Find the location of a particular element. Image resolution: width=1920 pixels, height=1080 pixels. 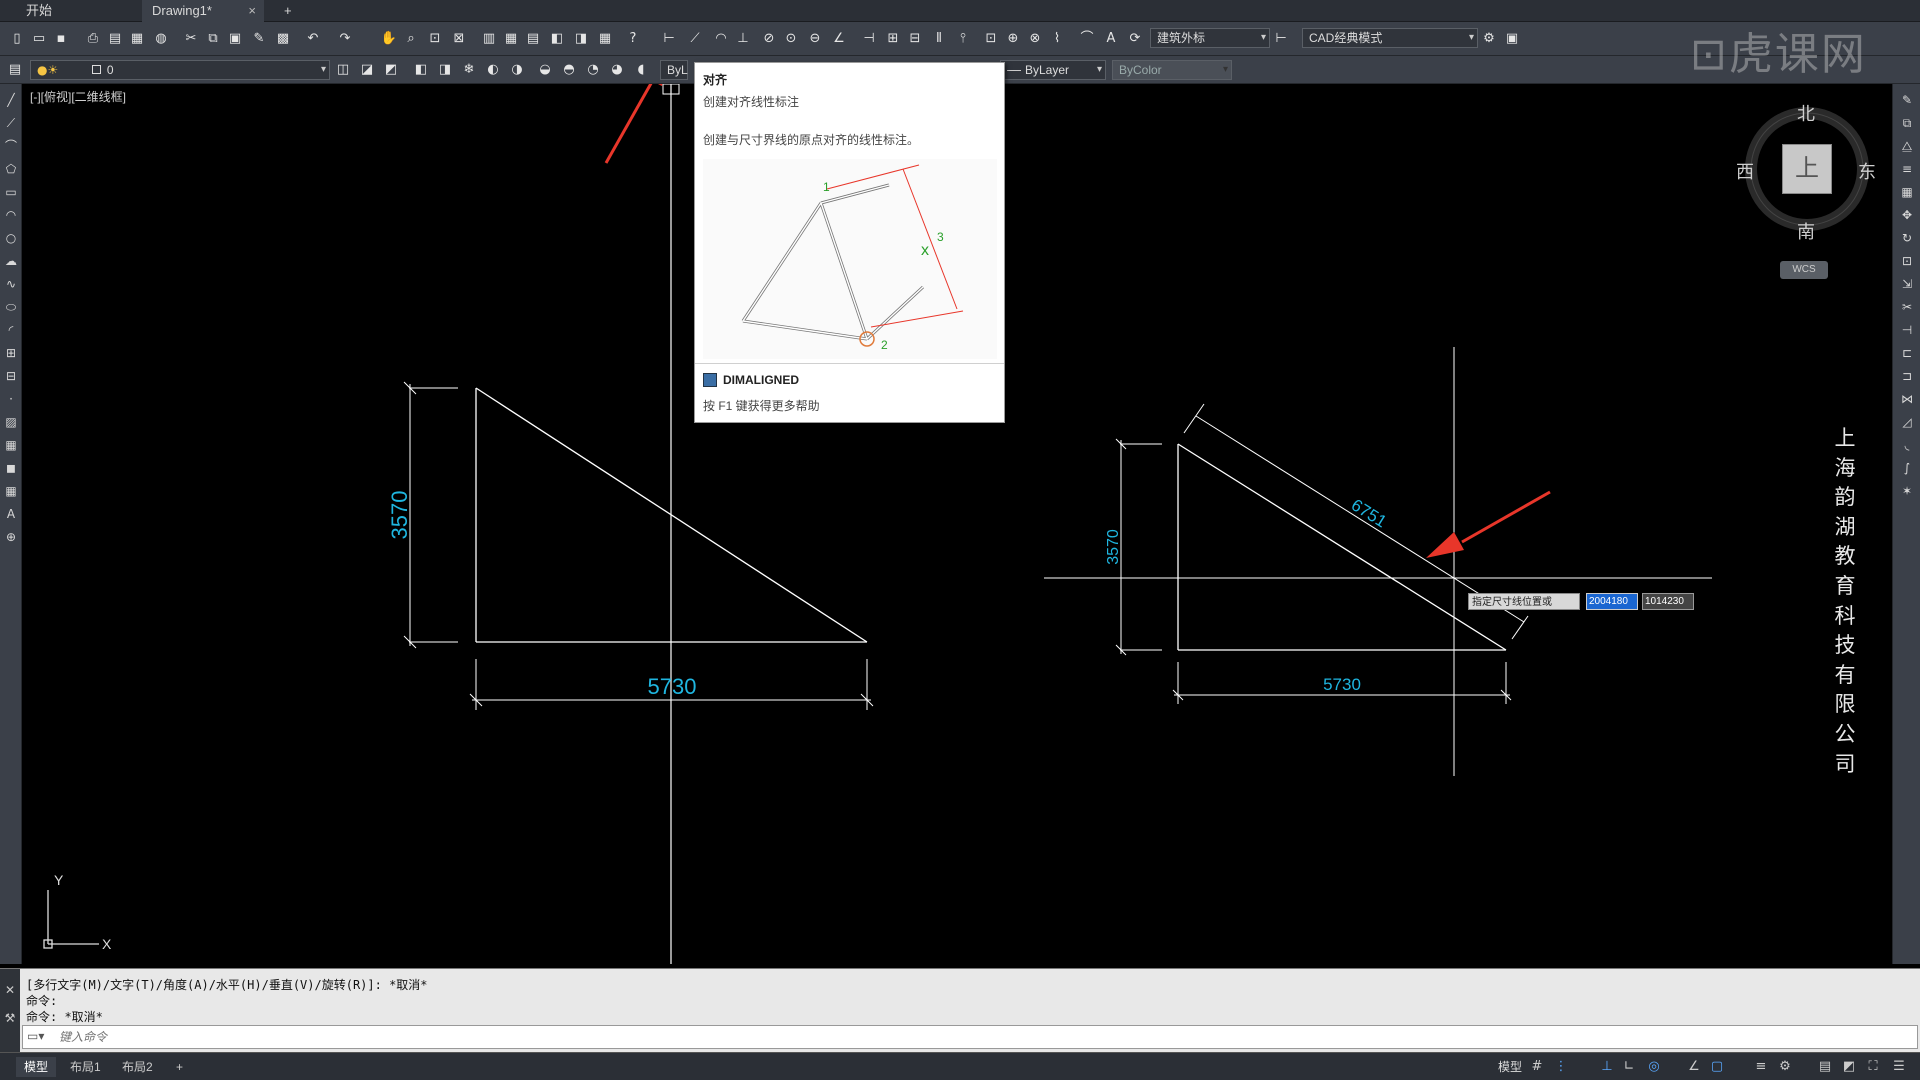

inspect-icon: ⊗ is located at coordinates (1035, 39).